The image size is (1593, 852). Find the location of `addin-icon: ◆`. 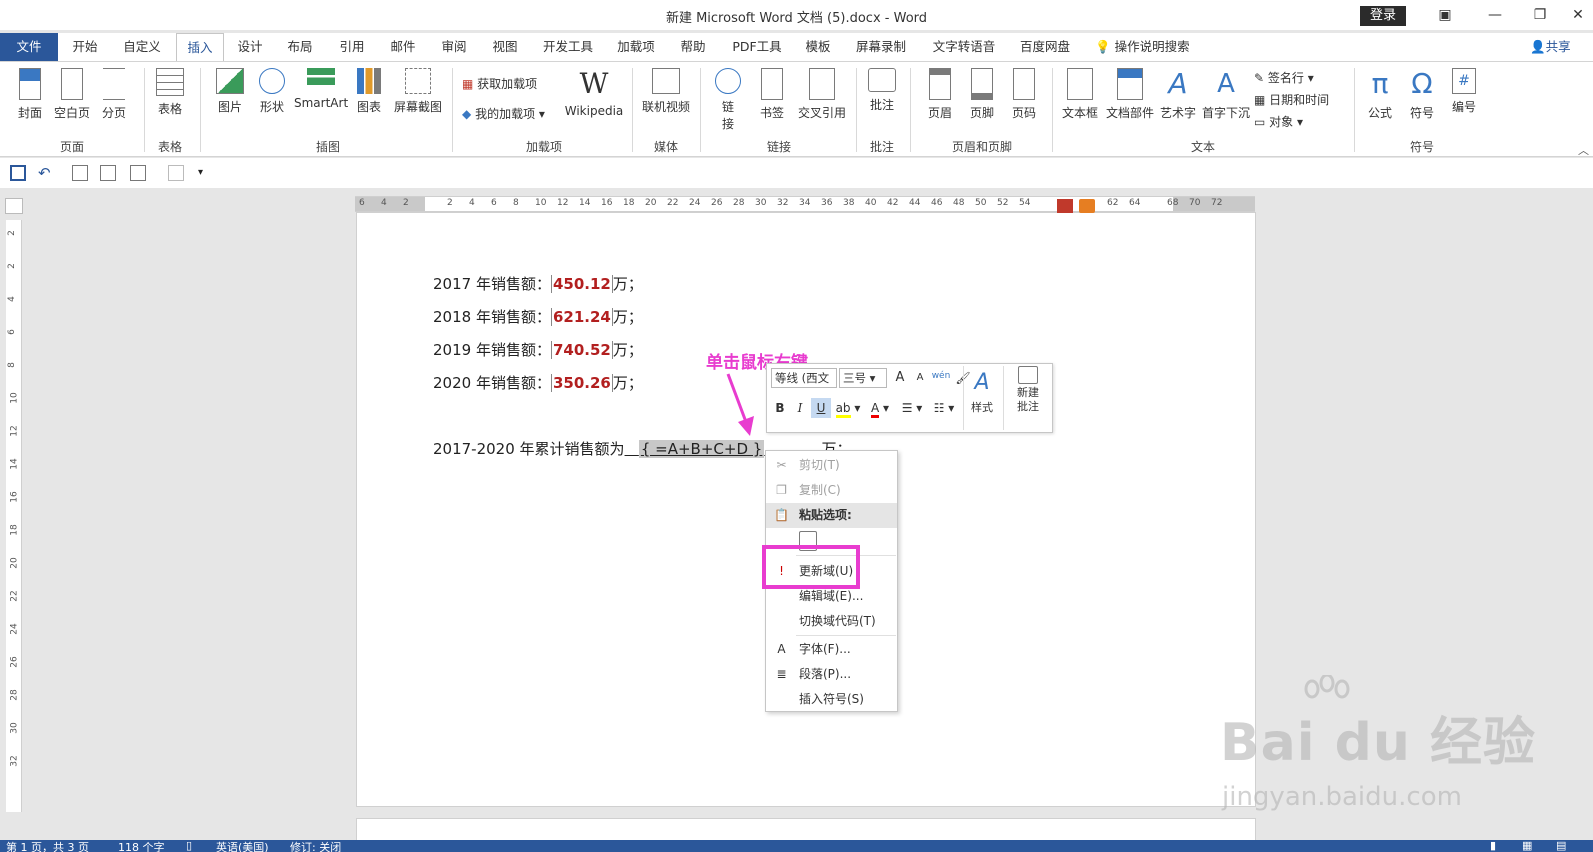

addin-icon: ◆ is located at coordinates (467, 114).